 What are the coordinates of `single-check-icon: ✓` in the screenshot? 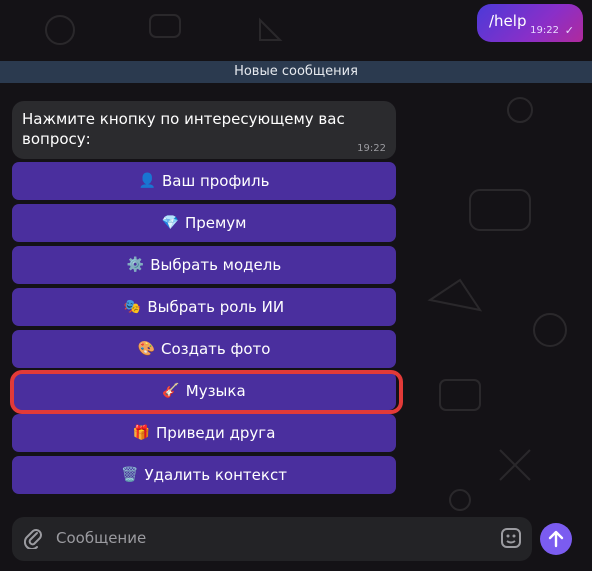 It's located at (569, 30).